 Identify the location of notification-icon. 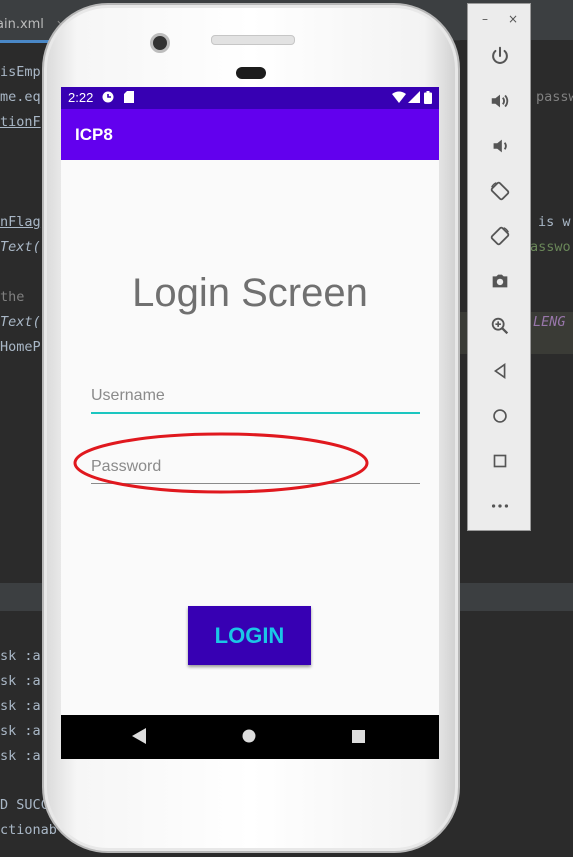
(108, 98).